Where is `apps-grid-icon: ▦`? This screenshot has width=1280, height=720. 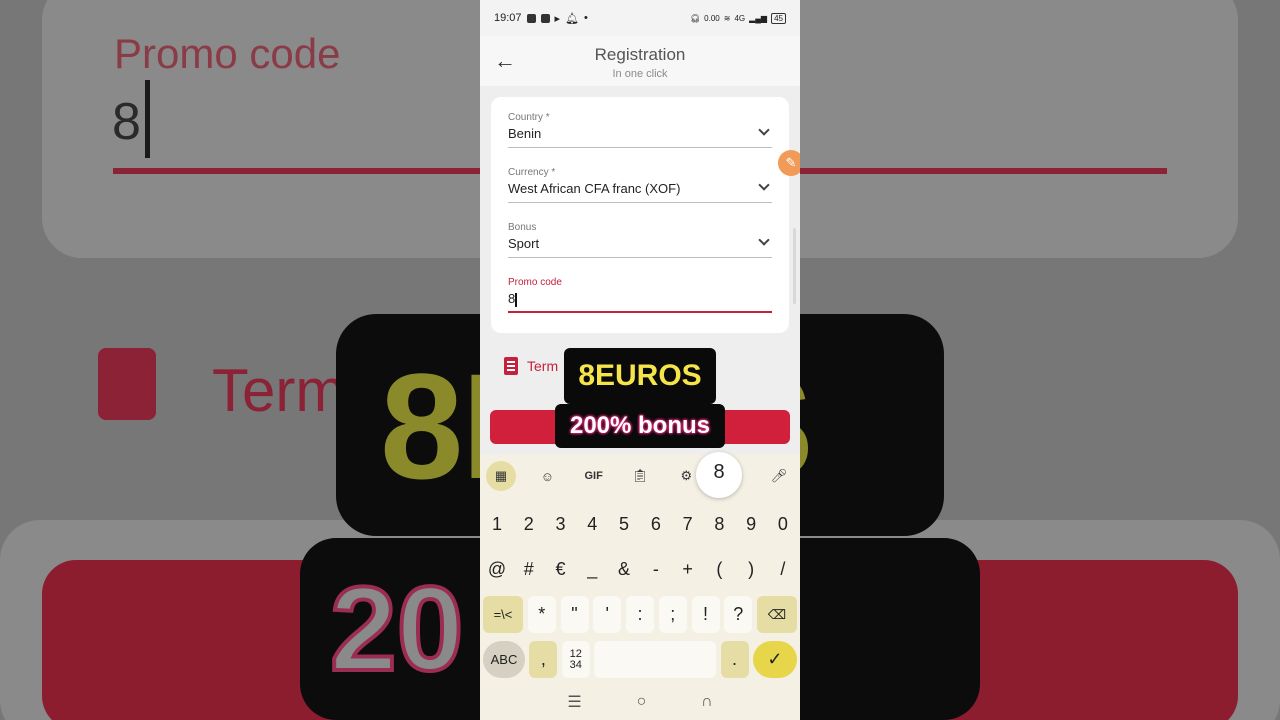 apps-grid-icon: ▦ is located at coordinates (501, 476).